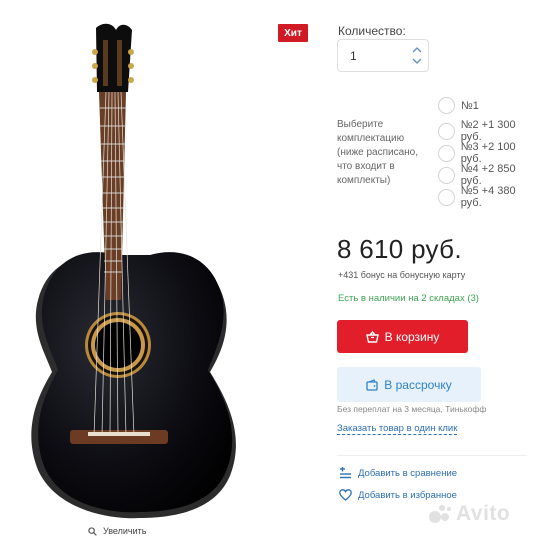 Image resolution: width=538 pixels, height=540 pixels. I want to click on avito-logo-icon, so click(440, 514).